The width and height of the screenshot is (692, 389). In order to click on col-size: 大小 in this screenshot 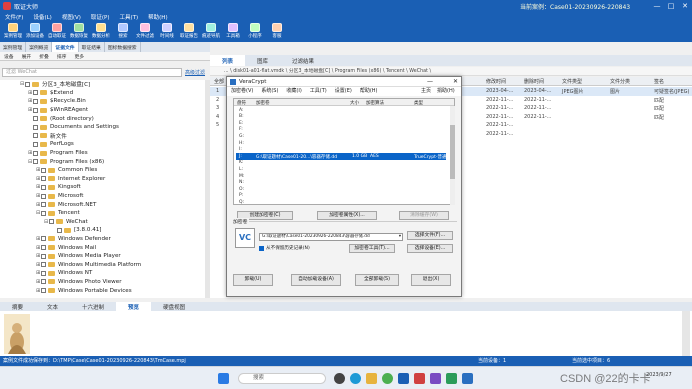, I will do `click(354, 103)`.